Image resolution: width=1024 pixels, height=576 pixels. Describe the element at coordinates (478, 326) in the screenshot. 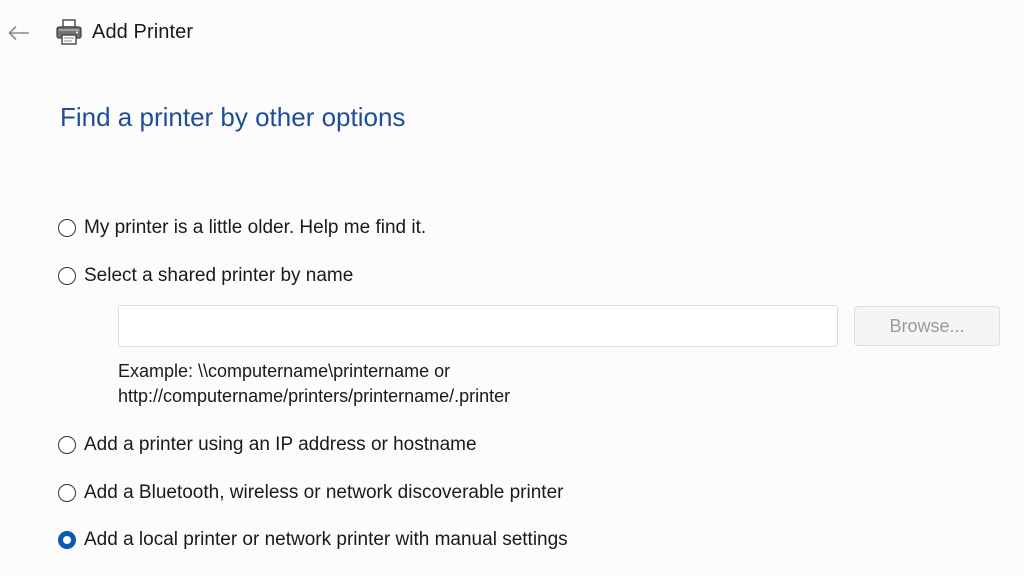

I see `shared-printer-name-input` at that location.